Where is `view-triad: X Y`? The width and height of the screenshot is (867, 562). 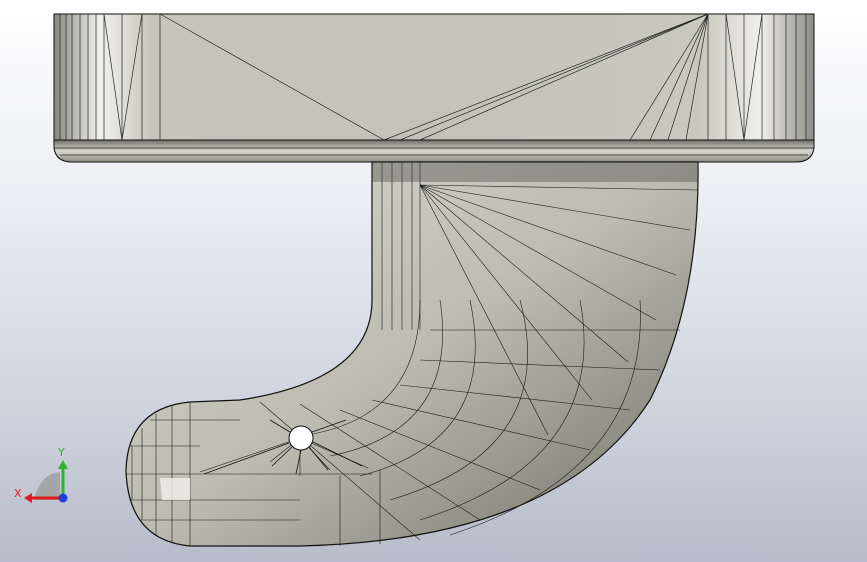
view-triad: X Y is located at coordinates (41, 474).